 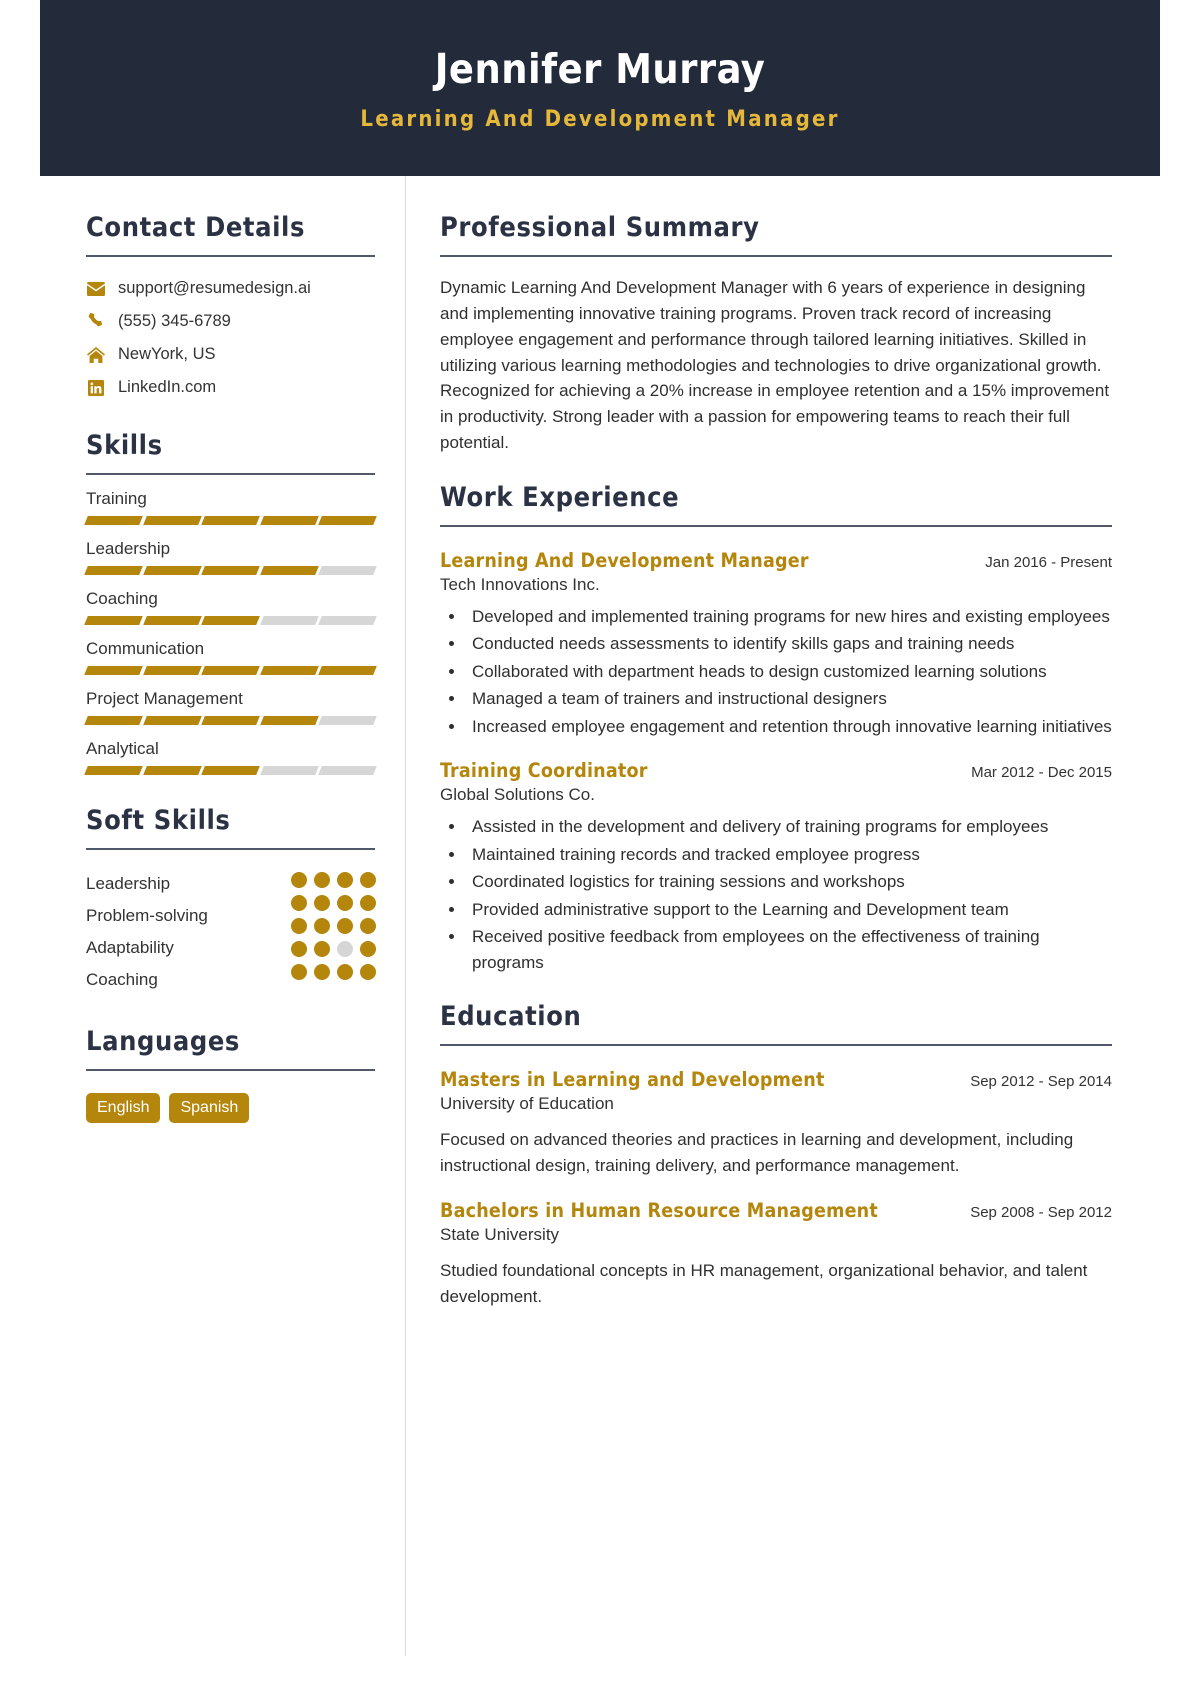 I want to click on language-tag: Spanish, so click(x=209, y=1108).